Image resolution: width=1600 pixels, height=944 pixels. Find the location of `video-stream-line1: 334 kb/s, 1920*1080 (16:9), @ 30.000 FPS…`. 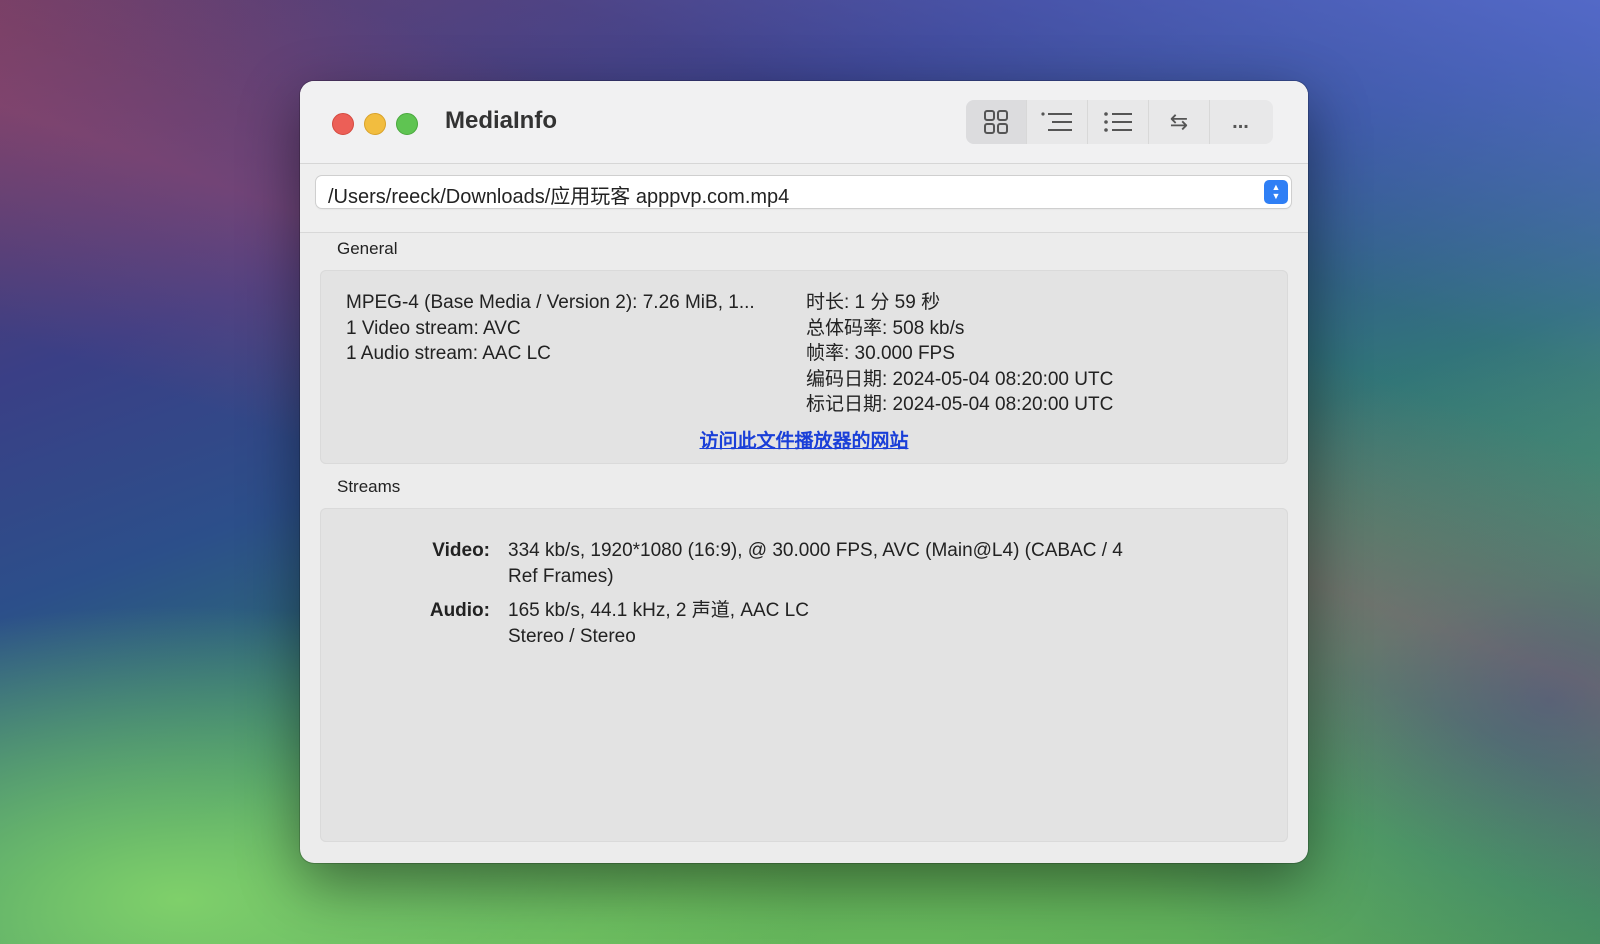

video-stream-line1: 334 kb/s, 1920*1080 (16:9), @ 30.000 FPS… is located at coordinates (815, 550).